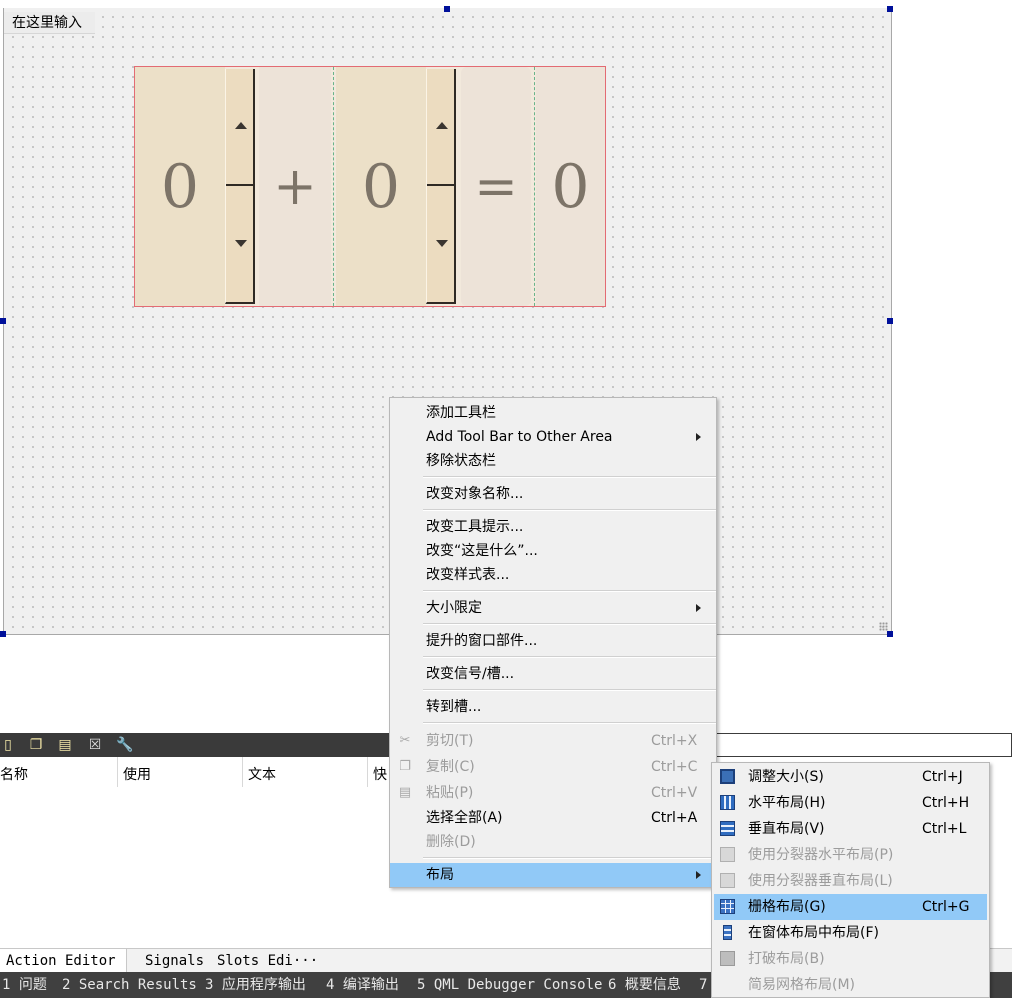 Image resolution: width=1012 pixels, height=998 pixels. I want to click on horizontal-layout-icon, so click(727, 802).